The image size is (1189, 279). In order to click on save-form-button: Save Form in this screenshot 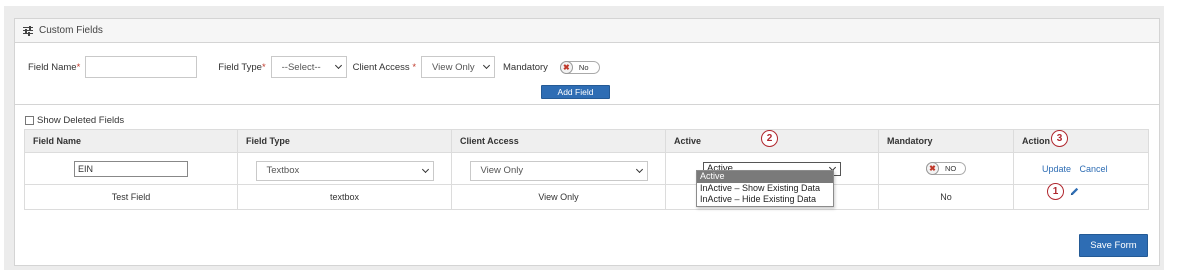, I will do `click(1113, 245)`.